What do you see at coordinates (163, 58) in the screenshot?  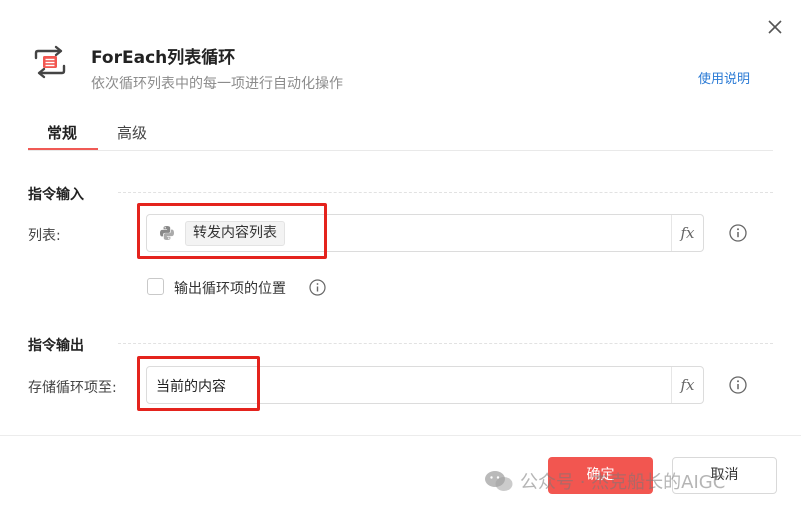 I see `dialog-title: ForEach列表循环` at bounding box center [163, 58].